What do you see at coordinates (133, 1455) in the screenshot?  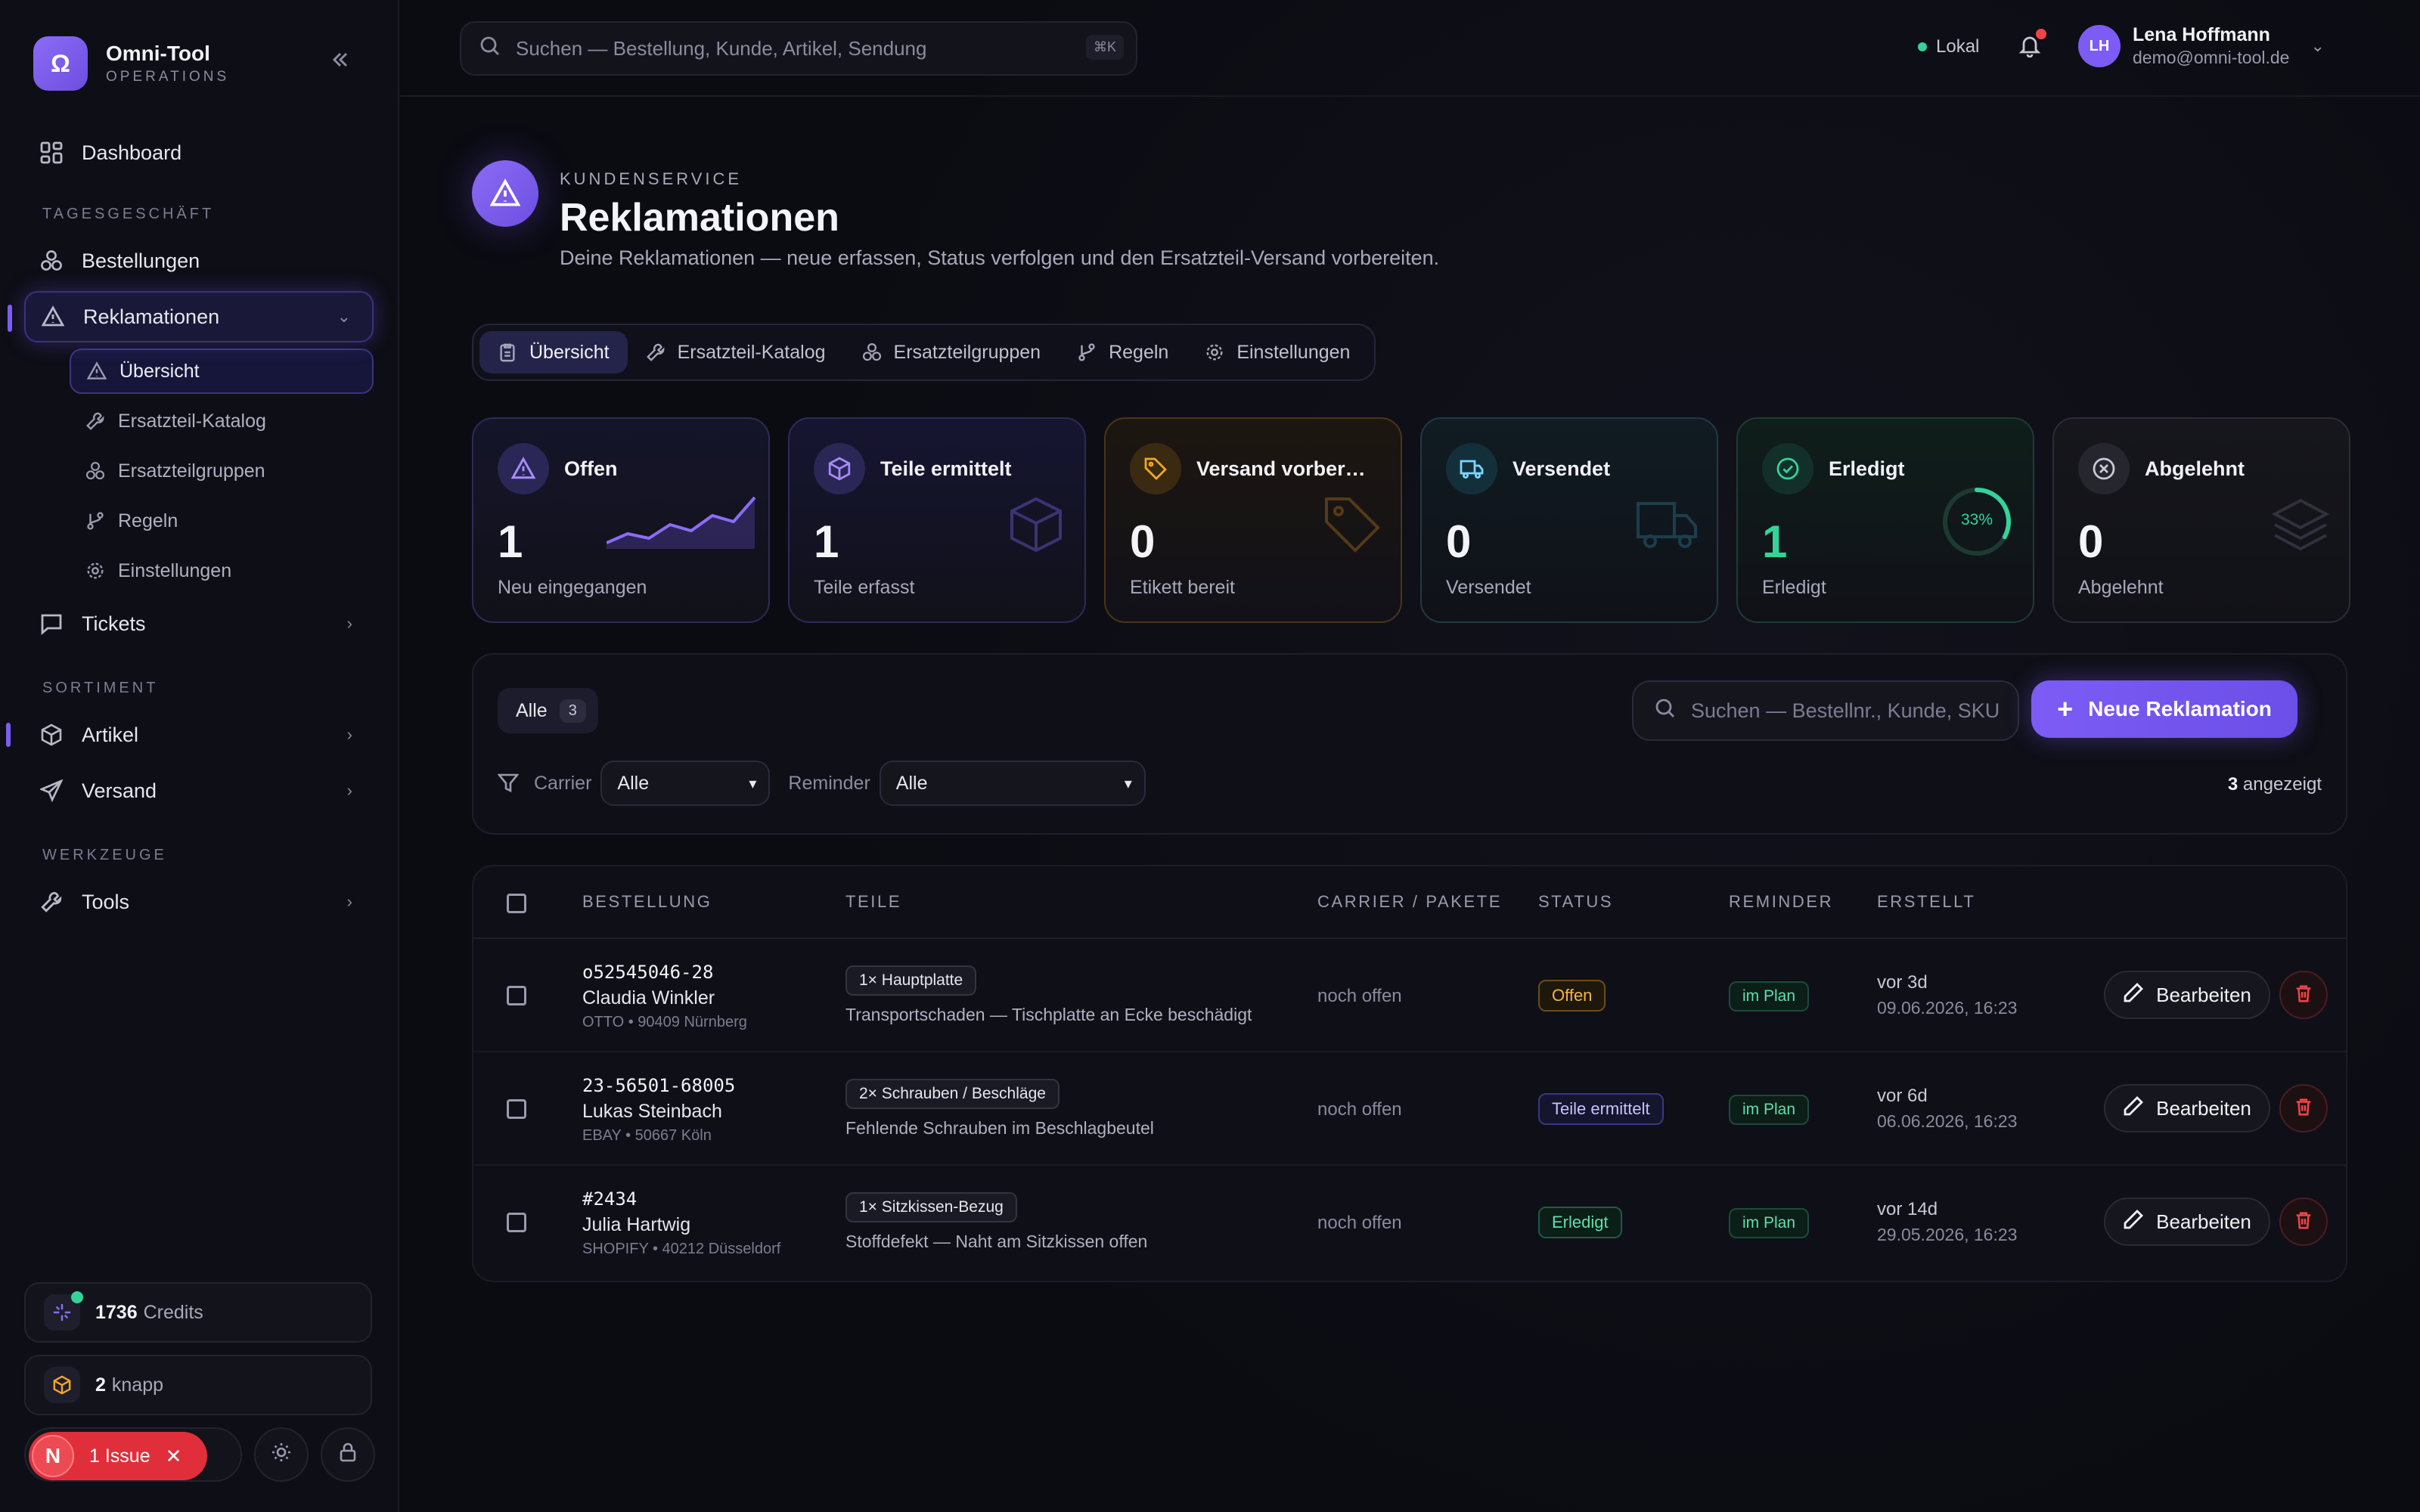 I see `issue-indicator: N 1 Issue ✕` at bounding box center [133, 1455].